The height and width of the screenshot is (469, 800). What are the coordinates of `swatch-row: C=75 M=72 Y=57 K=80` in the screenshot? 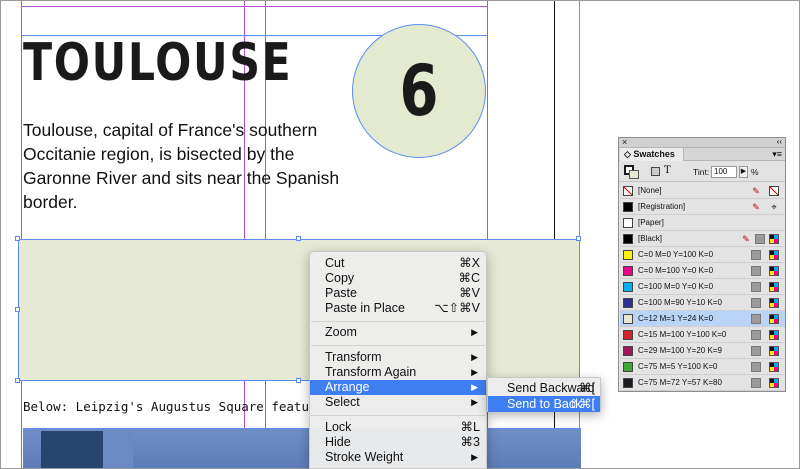 It's located at (702, 383).